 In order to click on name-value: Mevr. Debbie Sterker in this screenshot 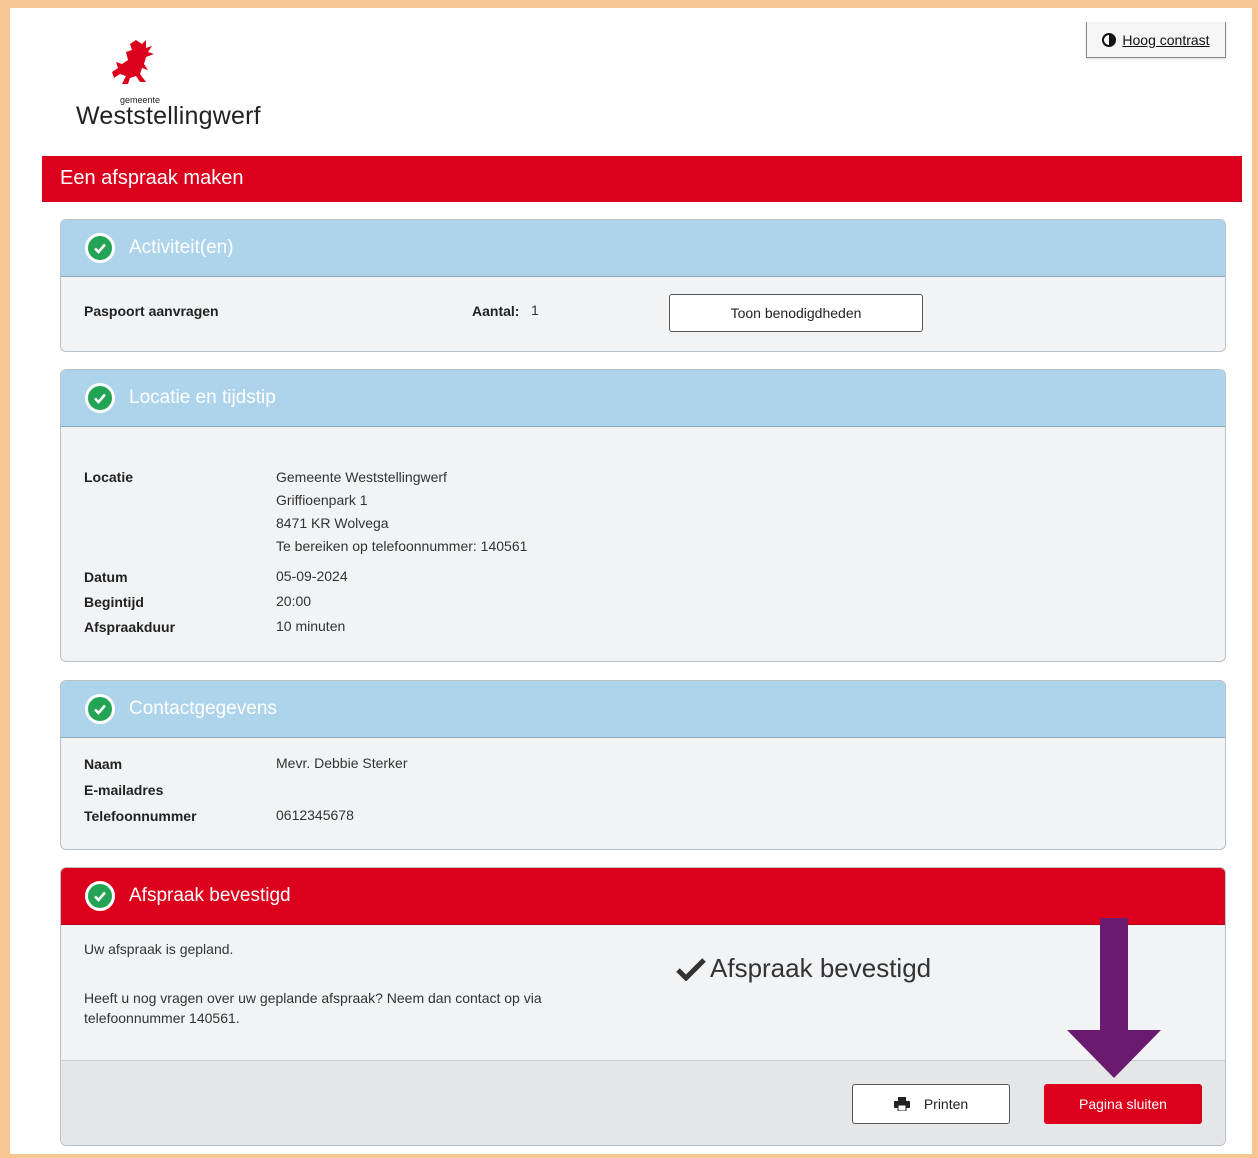, I will do `click(342, 763)`.